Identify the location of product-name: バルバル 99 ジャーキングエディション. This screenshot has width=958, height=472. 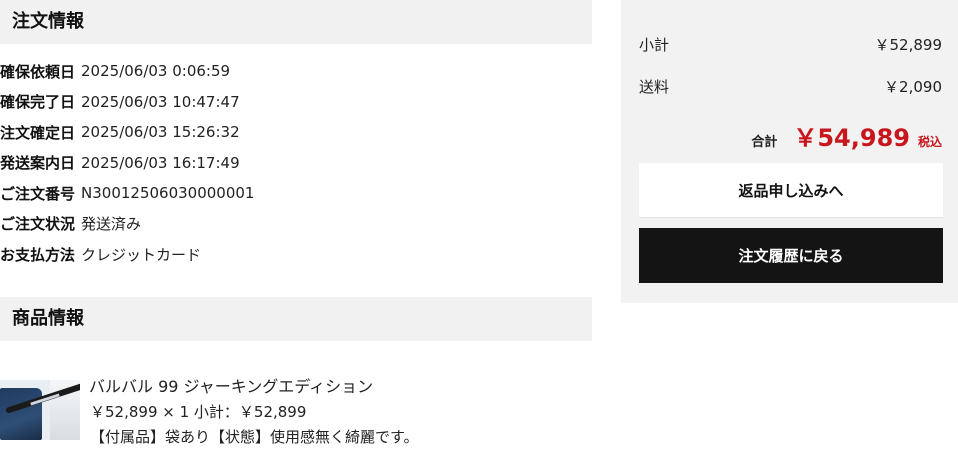
(231, 385).